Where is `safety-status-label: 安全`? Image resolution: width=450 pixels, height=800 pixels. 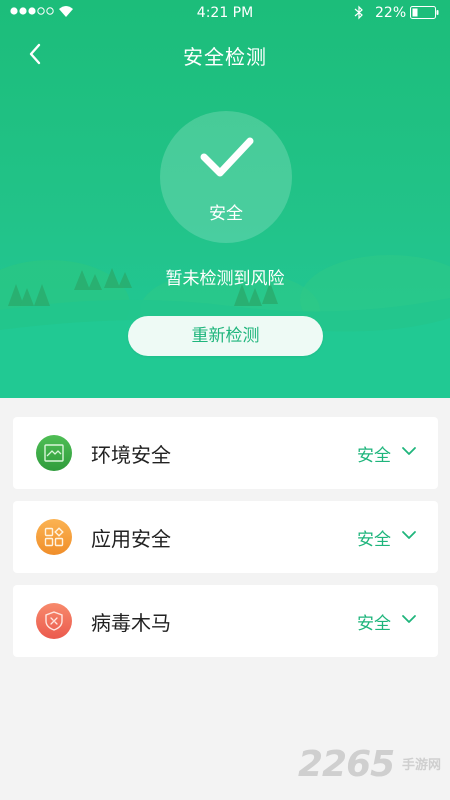
safety-status-label: 安全 is located at coordinates (226, 214).